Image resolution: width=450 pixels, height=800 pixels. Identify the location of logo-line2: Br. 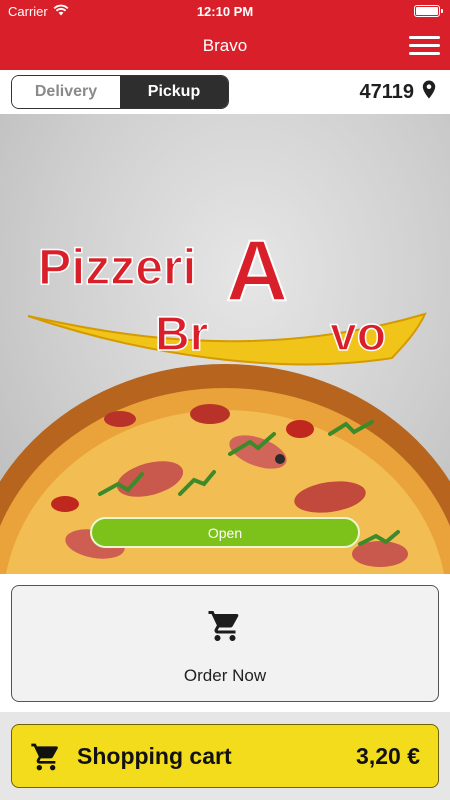
(181, 334).